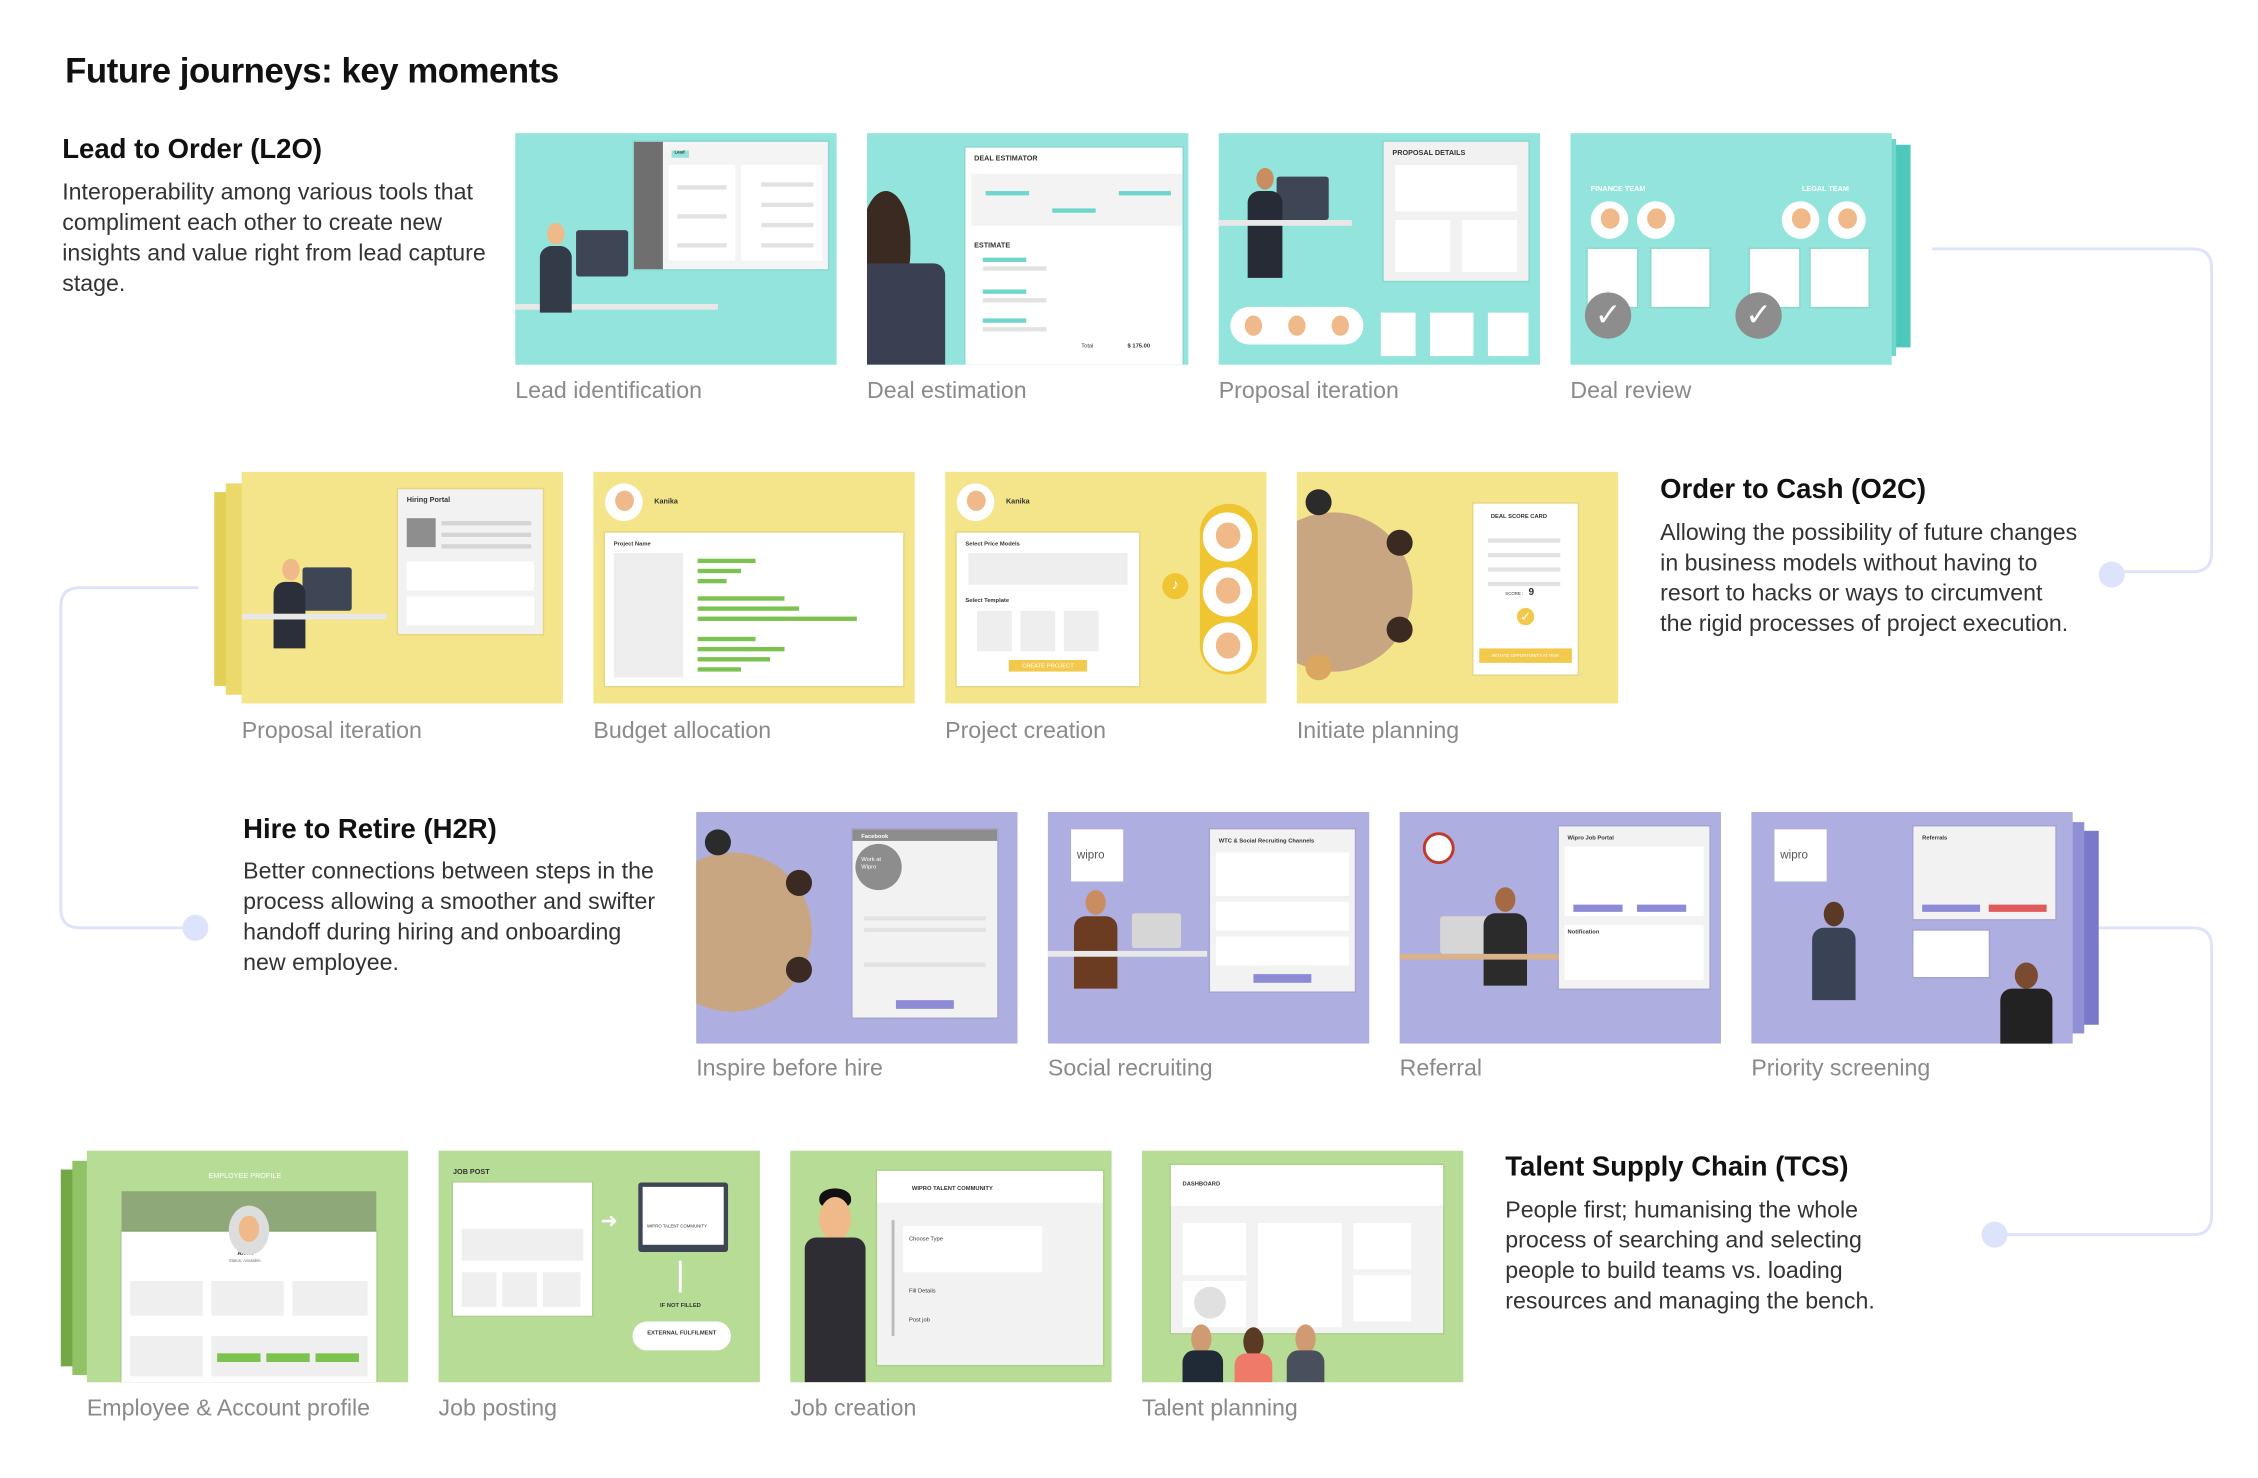 The width and height of the screenshot is (2258, 1478). Describe the element at coordinates (522, 1249) in the screenshot. I see `mockup-panel` at that location.